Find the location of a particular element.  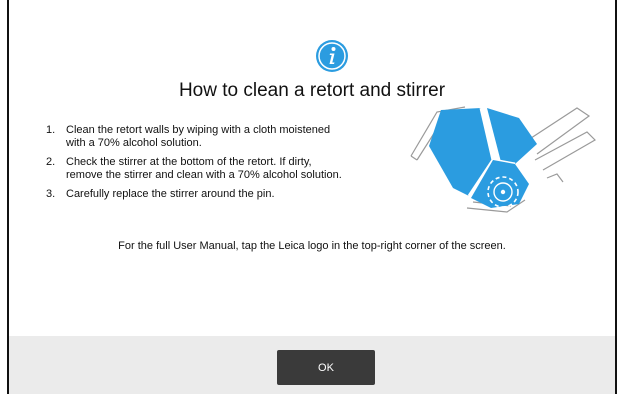

dialog-footer: OK is located at coordinates (312, 365).